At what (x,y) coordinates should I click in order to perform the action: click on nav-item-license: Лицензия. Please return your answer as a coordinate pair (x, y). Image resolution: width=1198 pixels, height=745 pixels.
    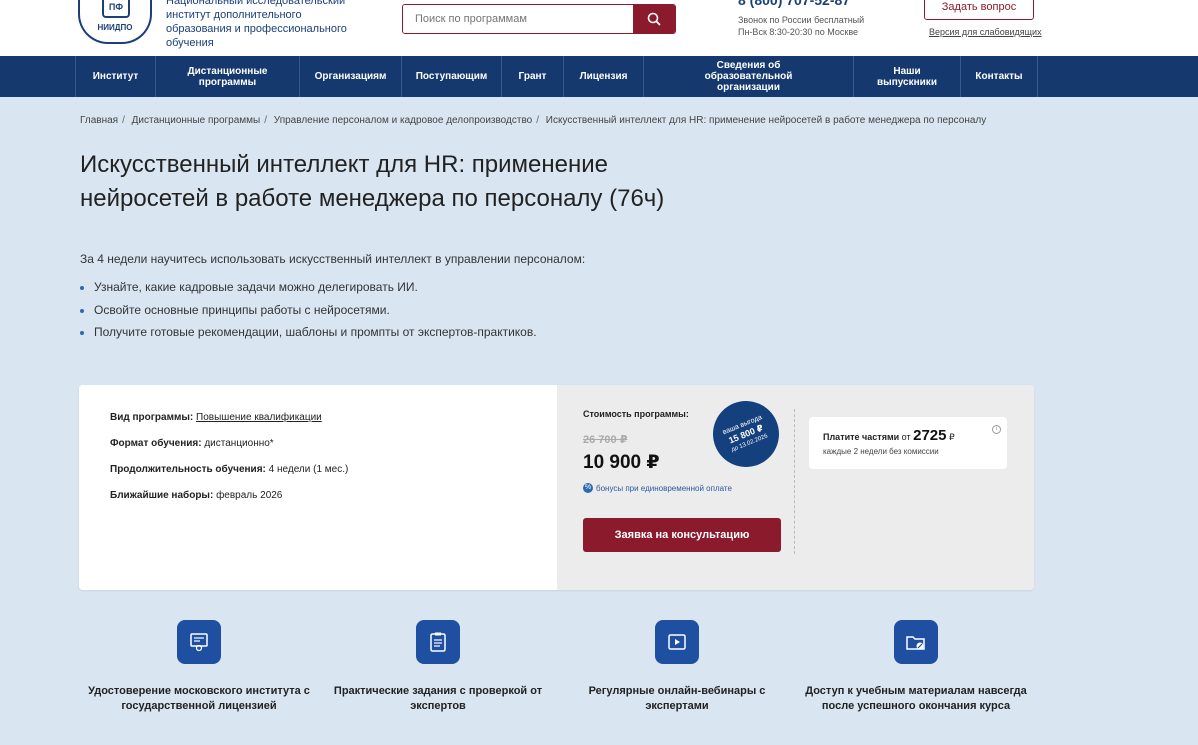
    Looking at the image, I should click on (603, 76).